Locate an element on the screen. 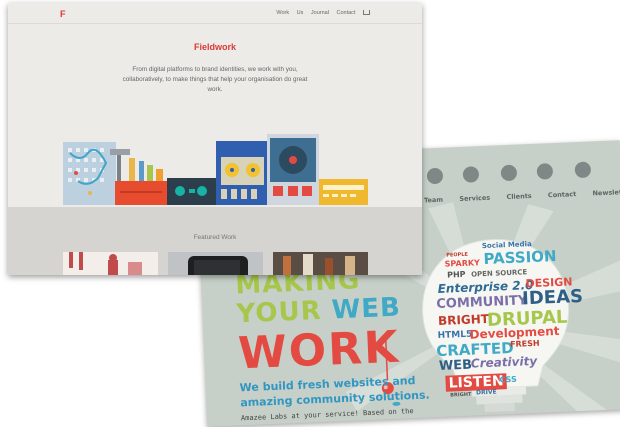 This screenshot has width=620, height=427. thumb-phone is located at coordinates (218, 265).